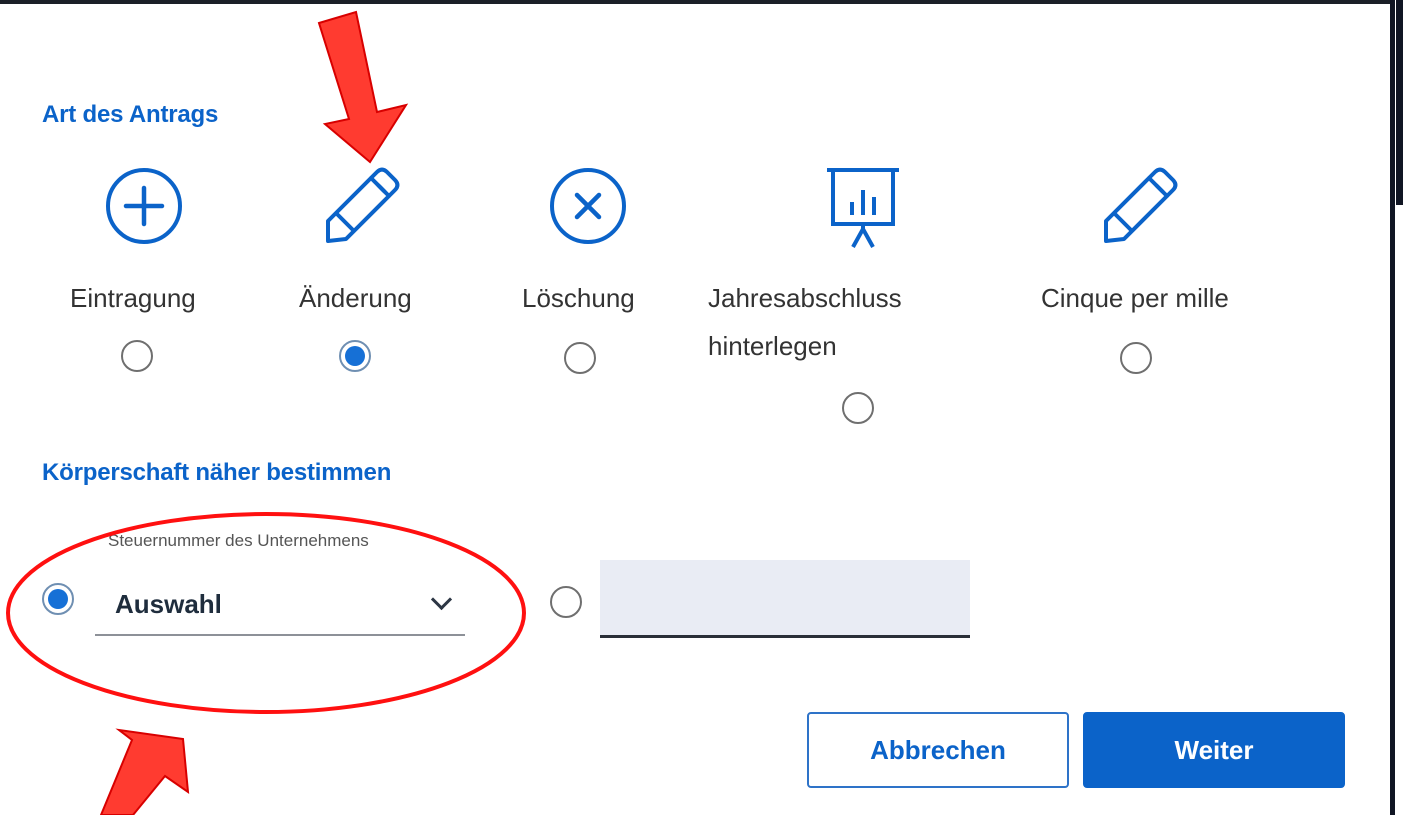 This screenshot has width=1404, height=815. I want to click on radio-loeschung, so click(580, 358).